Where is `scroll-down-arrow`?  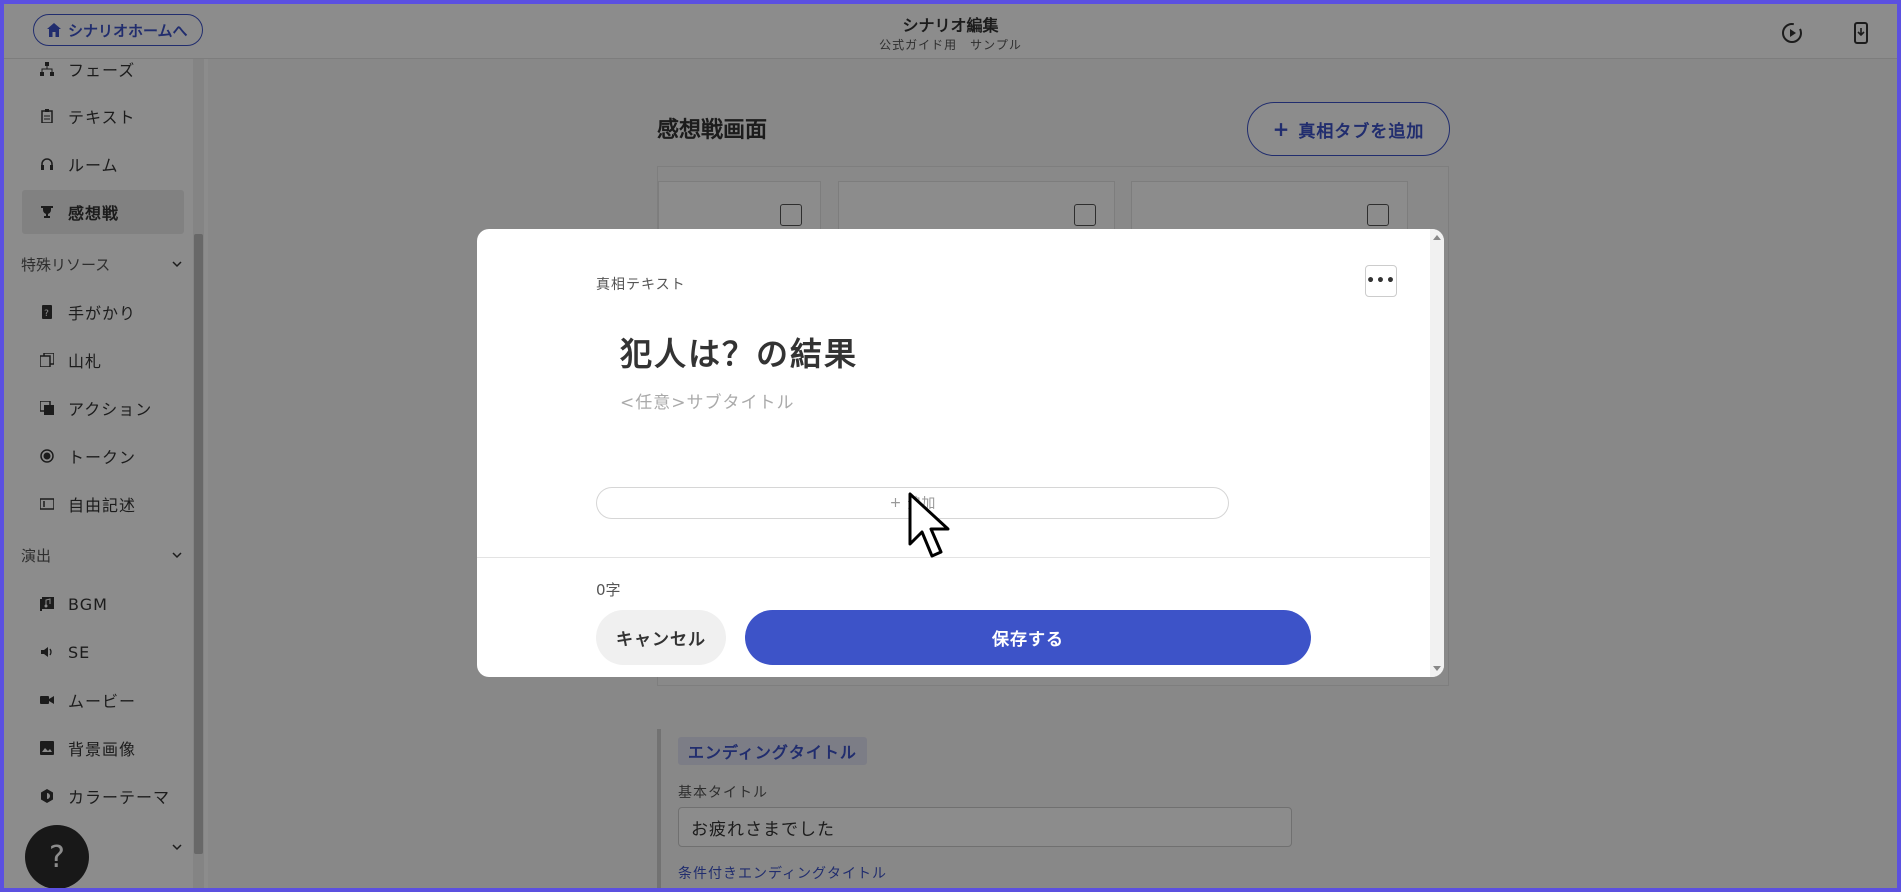 scroll-down-arrow is located at coordinates (1437, 668).